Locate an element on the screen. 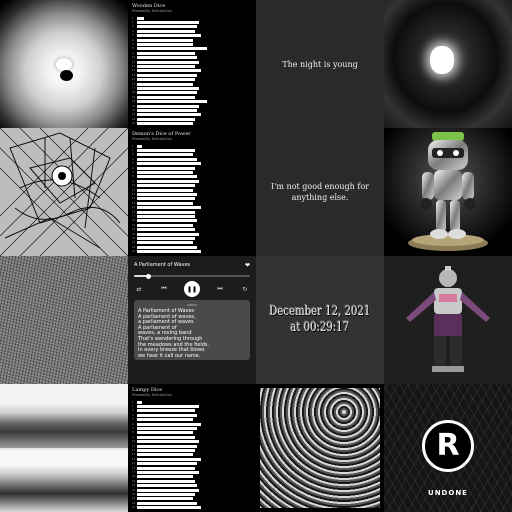 The width and height of the screenshot is (512, 512). undone-logo-tile: R UNDONE is located at coordinates (448, 448).